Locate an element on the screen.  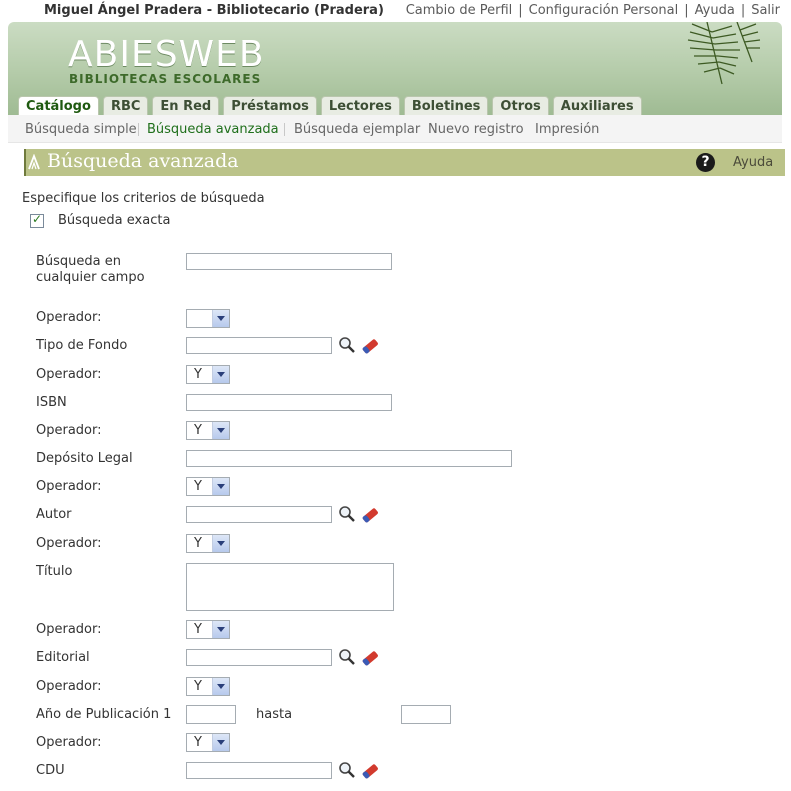
tab-auxiliares: Auxiliares is located at coordinates (597, 106).